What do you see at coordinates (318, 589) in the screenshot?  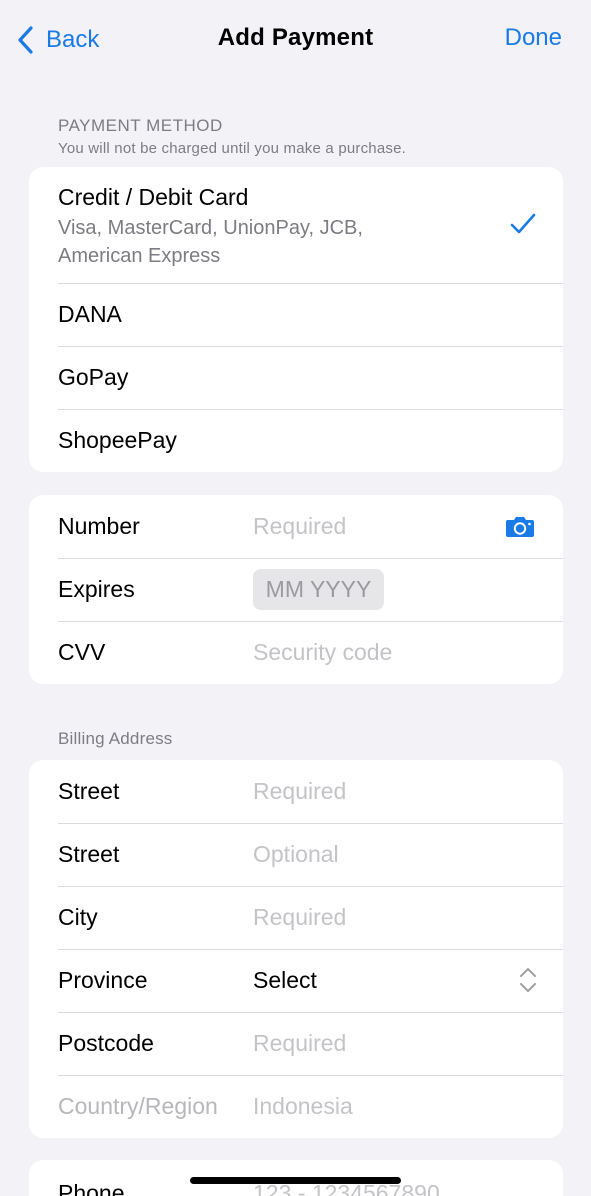 I see `expiry-date-picker: MM YYYY` at bounding box center [318, 589].